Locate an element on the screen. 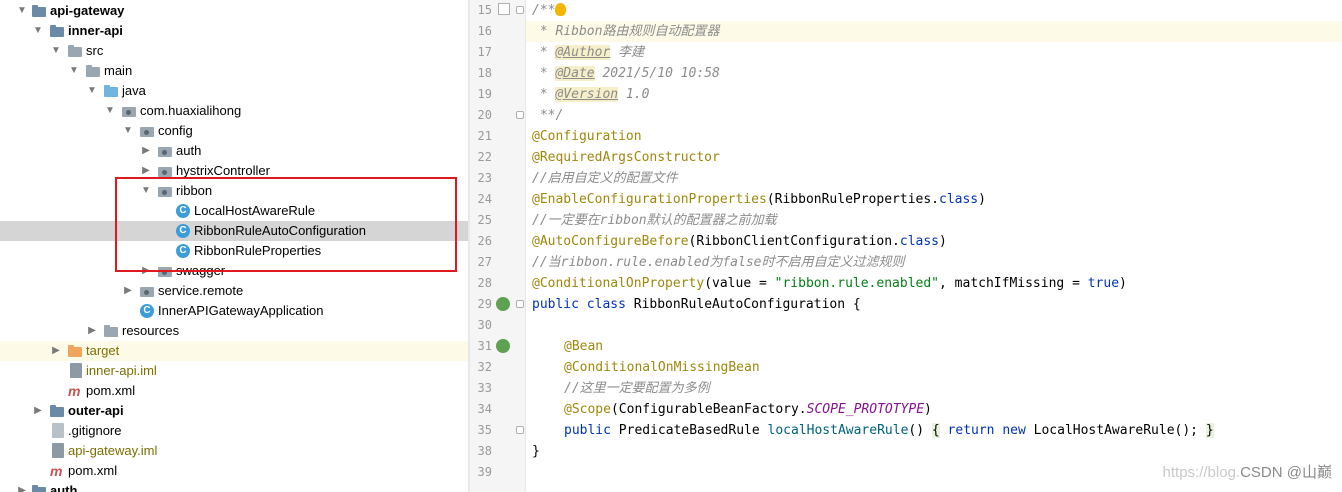 This screenshot has width=1342, height=492. tree-item-outer-api: ▶ outer-api is located at coordinates (234, 411).